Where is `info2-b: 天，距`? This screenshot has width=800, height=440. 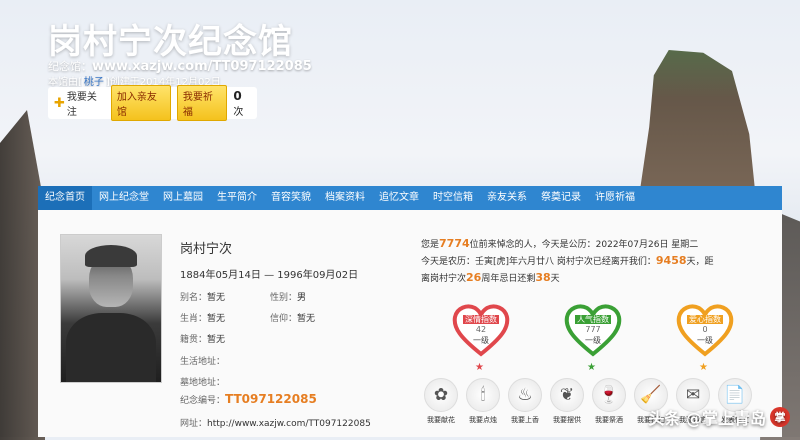
info2-b: 天，距 is located at coordinates (700, 262).